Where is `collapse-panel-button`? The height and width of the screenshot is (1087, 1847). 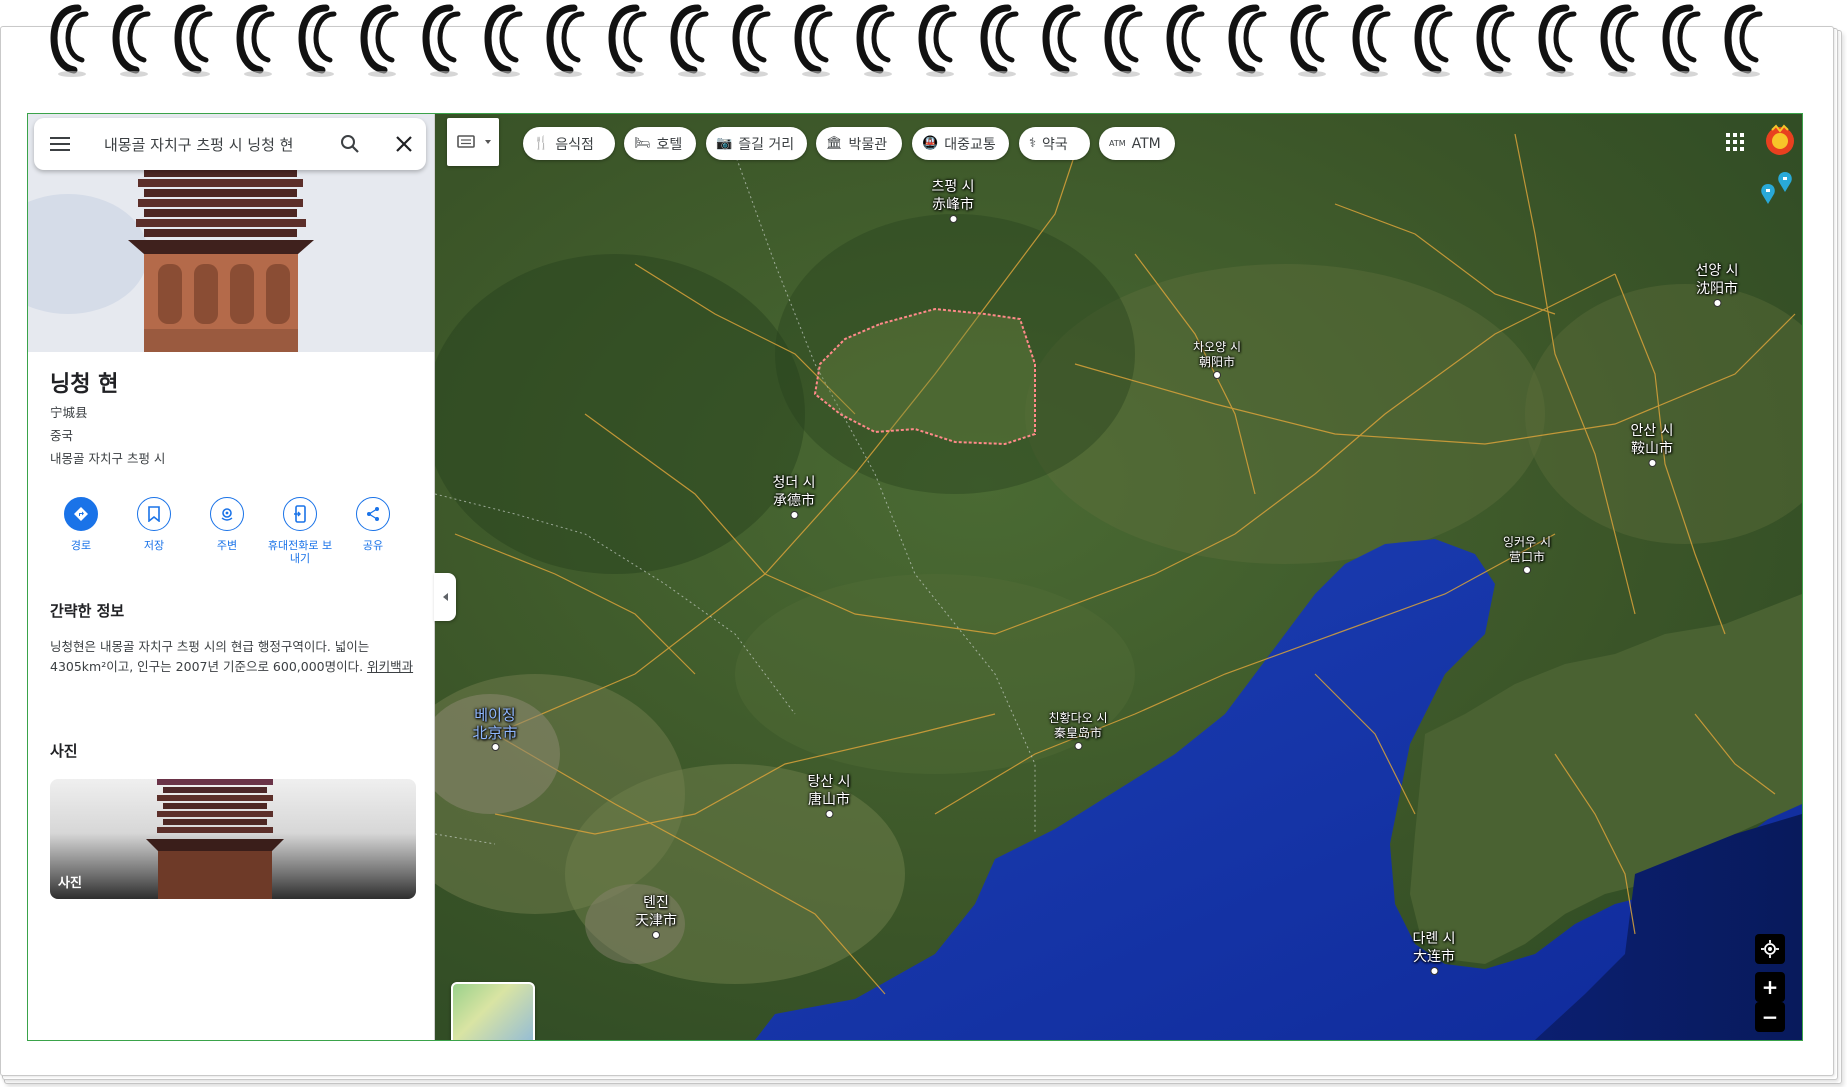
collapse-panel-button is located at coordinates (445, 597).